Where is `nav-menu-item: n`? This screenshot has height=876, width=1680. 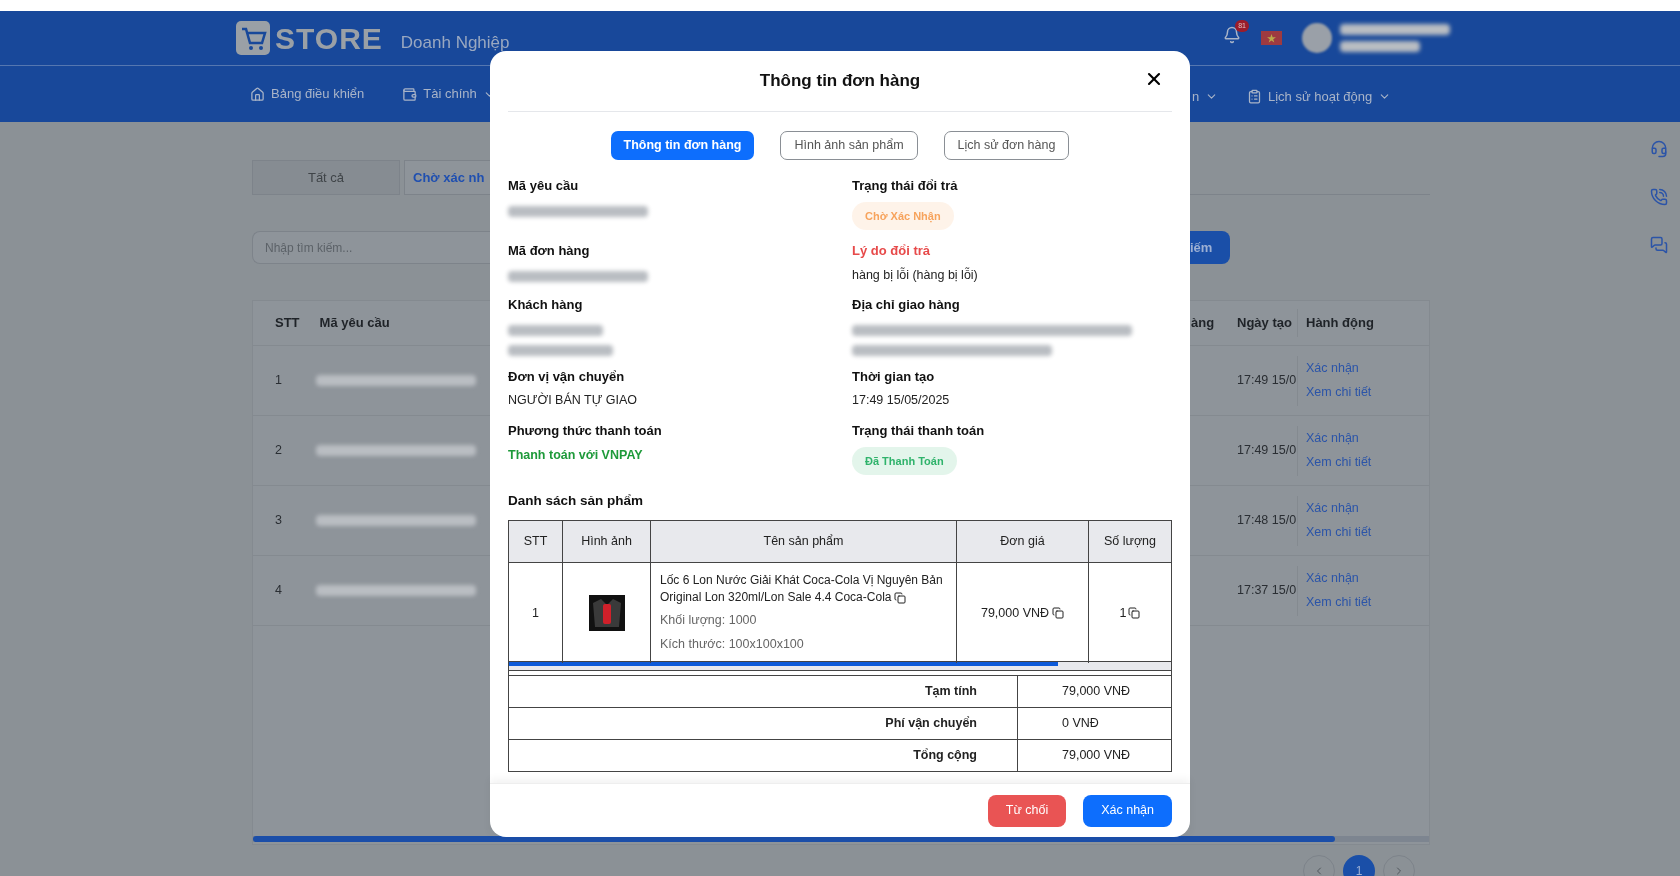
nav-menu-item: n is located at coordinates (1205, 97).